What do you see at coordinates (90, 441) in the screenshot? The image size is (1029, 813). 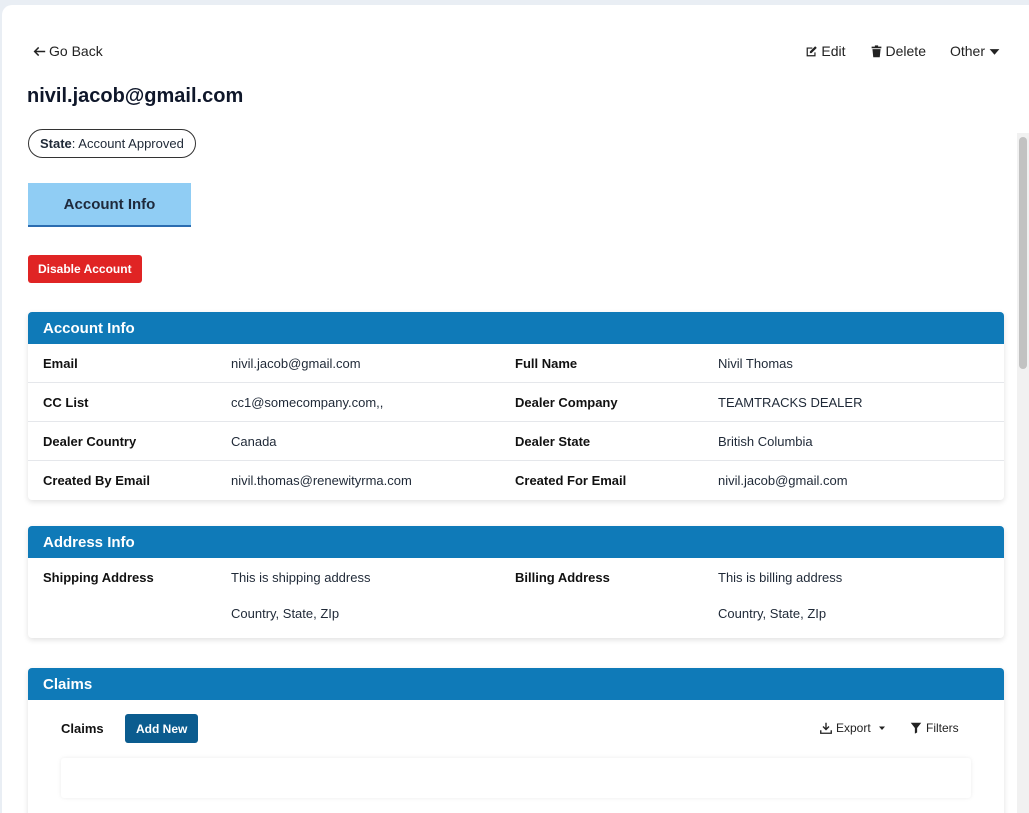 I see `info-label: Dealer Country` at bounding box center [90, 441].